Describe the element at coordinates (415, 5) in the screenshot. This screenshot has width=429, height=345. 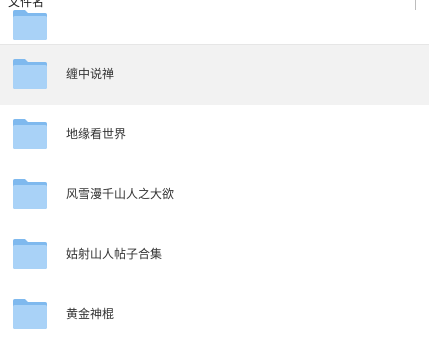
I see `column-divider` at that location.